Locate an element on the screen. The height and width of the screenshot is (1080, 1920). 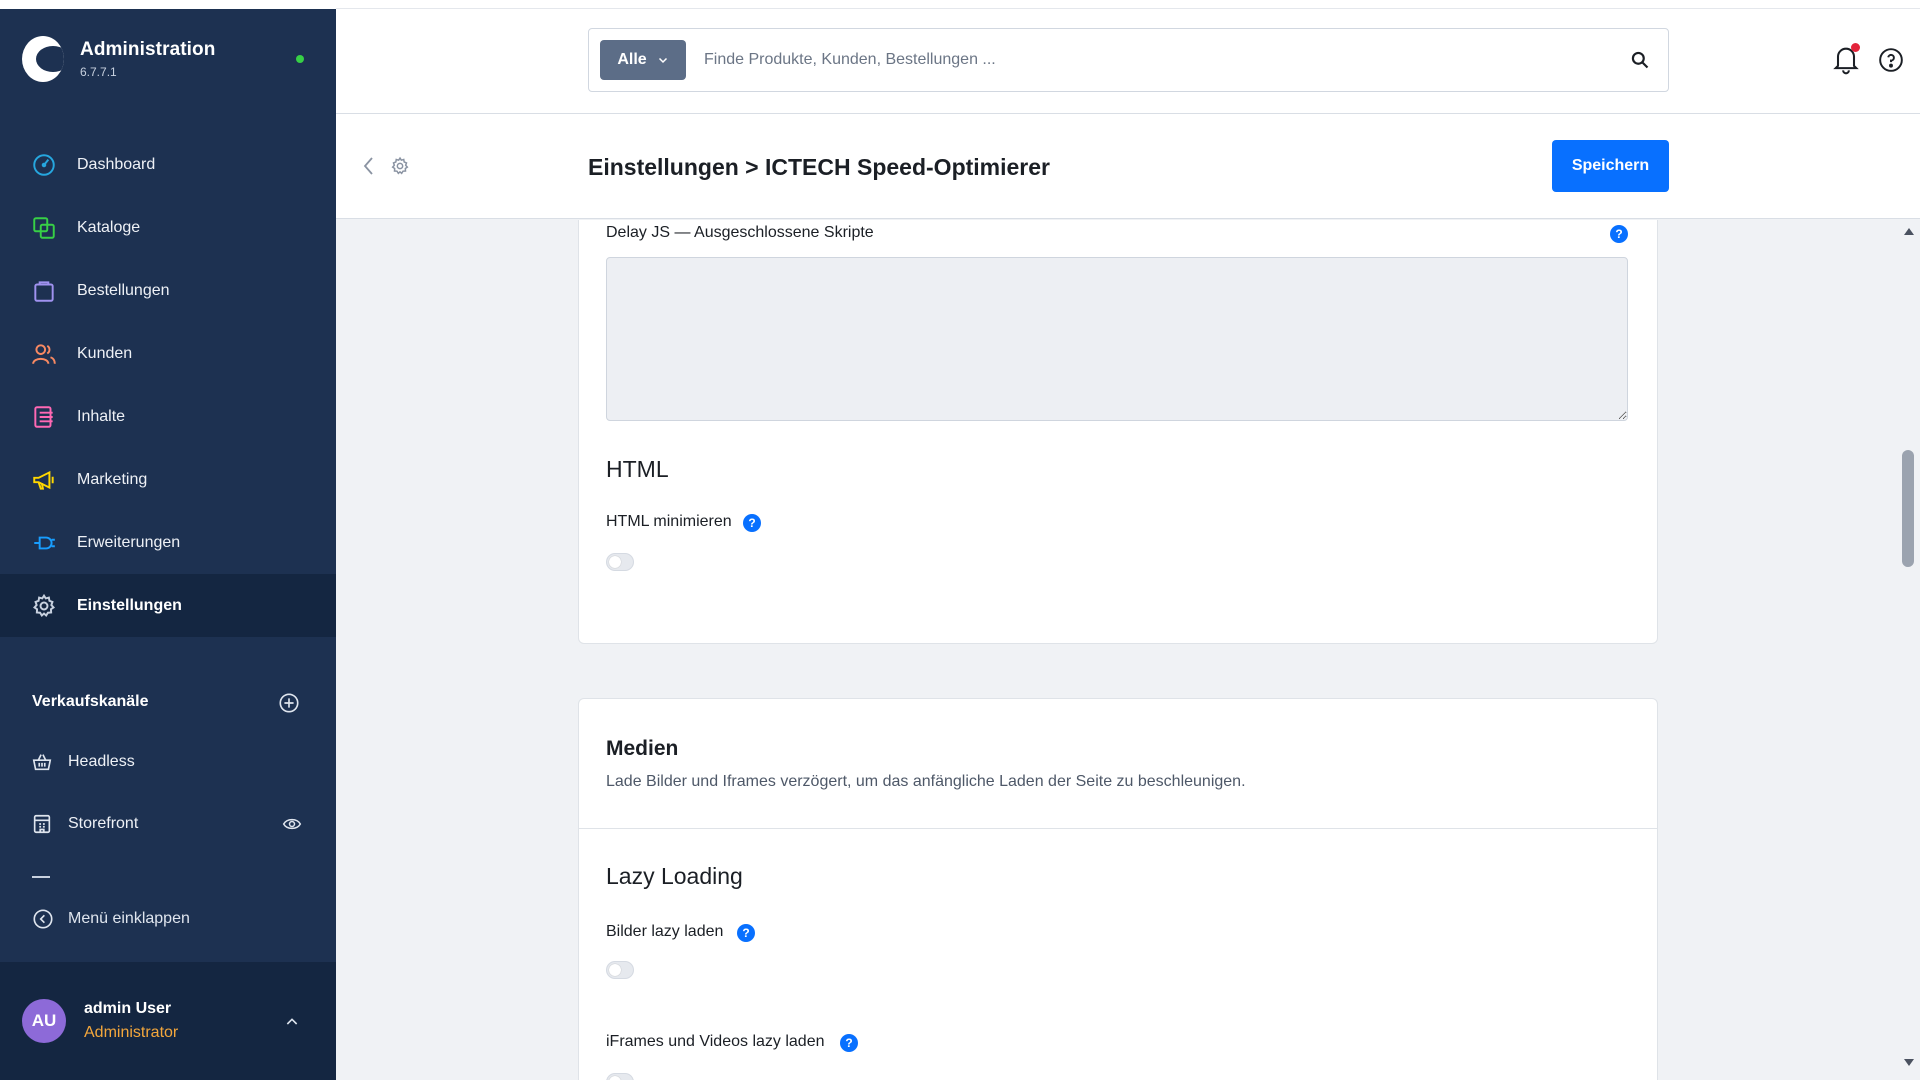
scrollbar-thumb is located at coordinates (1908, 508).